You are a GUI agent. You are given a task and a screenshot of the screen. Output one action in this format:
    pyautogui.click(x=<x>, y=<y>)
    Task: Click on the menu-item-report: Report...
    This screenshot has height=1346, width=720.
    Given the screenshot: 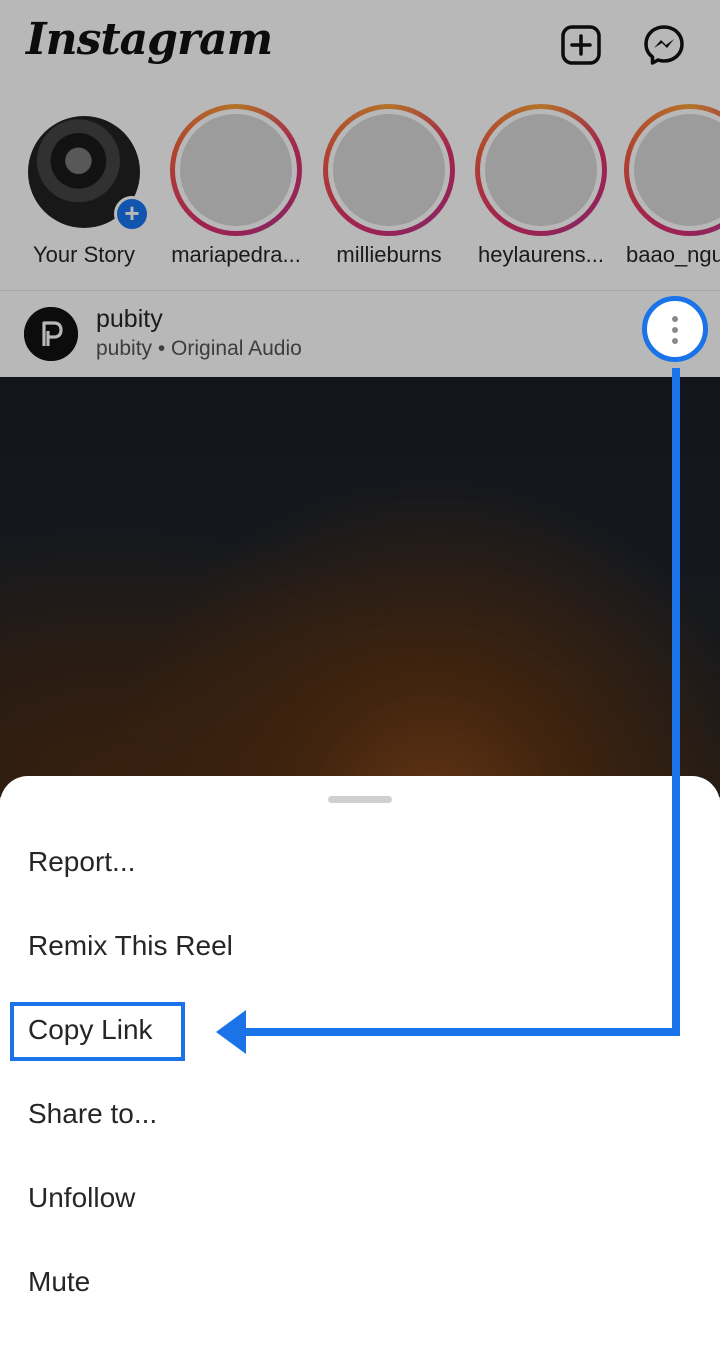 What is the action you would take?
    pyautogui.click(x=81, y=862)
    